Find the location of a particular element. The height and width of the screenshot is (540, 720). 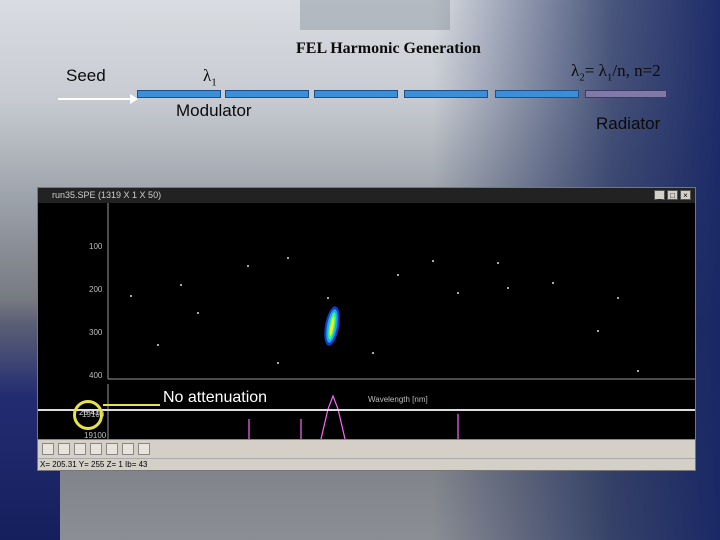

window-titlebar: run35.SPE (1319 X 1 X 50) is located at coordinates (366, 195).